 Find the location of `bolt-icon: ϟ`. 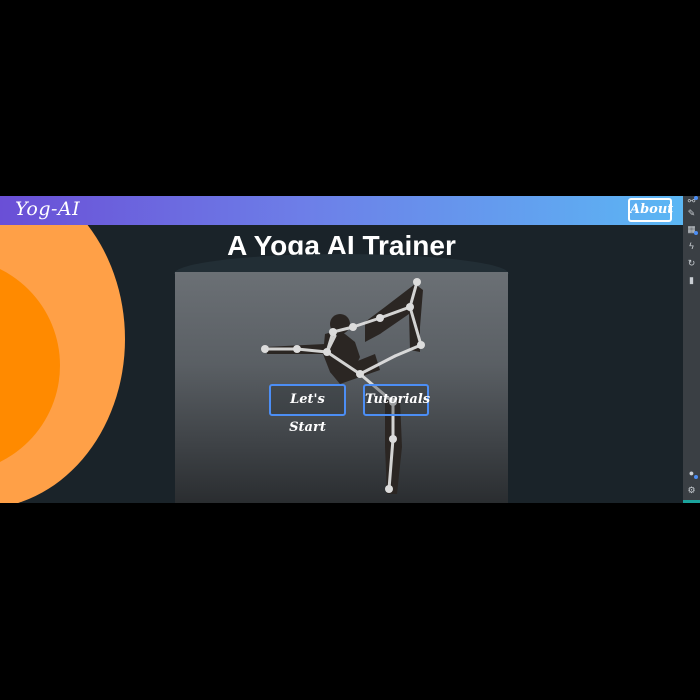

bolt-icon: ϟ is located at coordinates (691, 246).